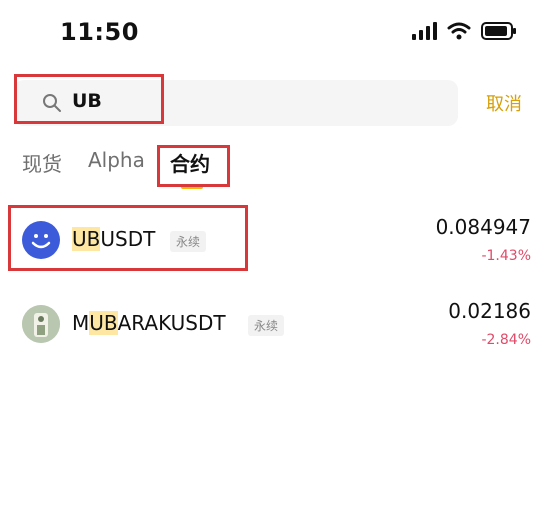 The height and width of the screenshot is (522, 555). What do you see at coordinates (277, 166) in the screenshot?
I see `market-tabs: 现货 Alpha 合约` at bounding box center [277, 166].